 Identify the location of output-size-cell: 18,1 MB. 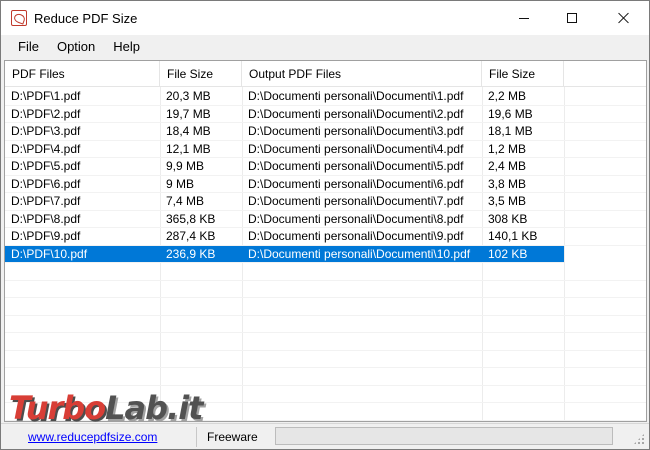
(510, 131).